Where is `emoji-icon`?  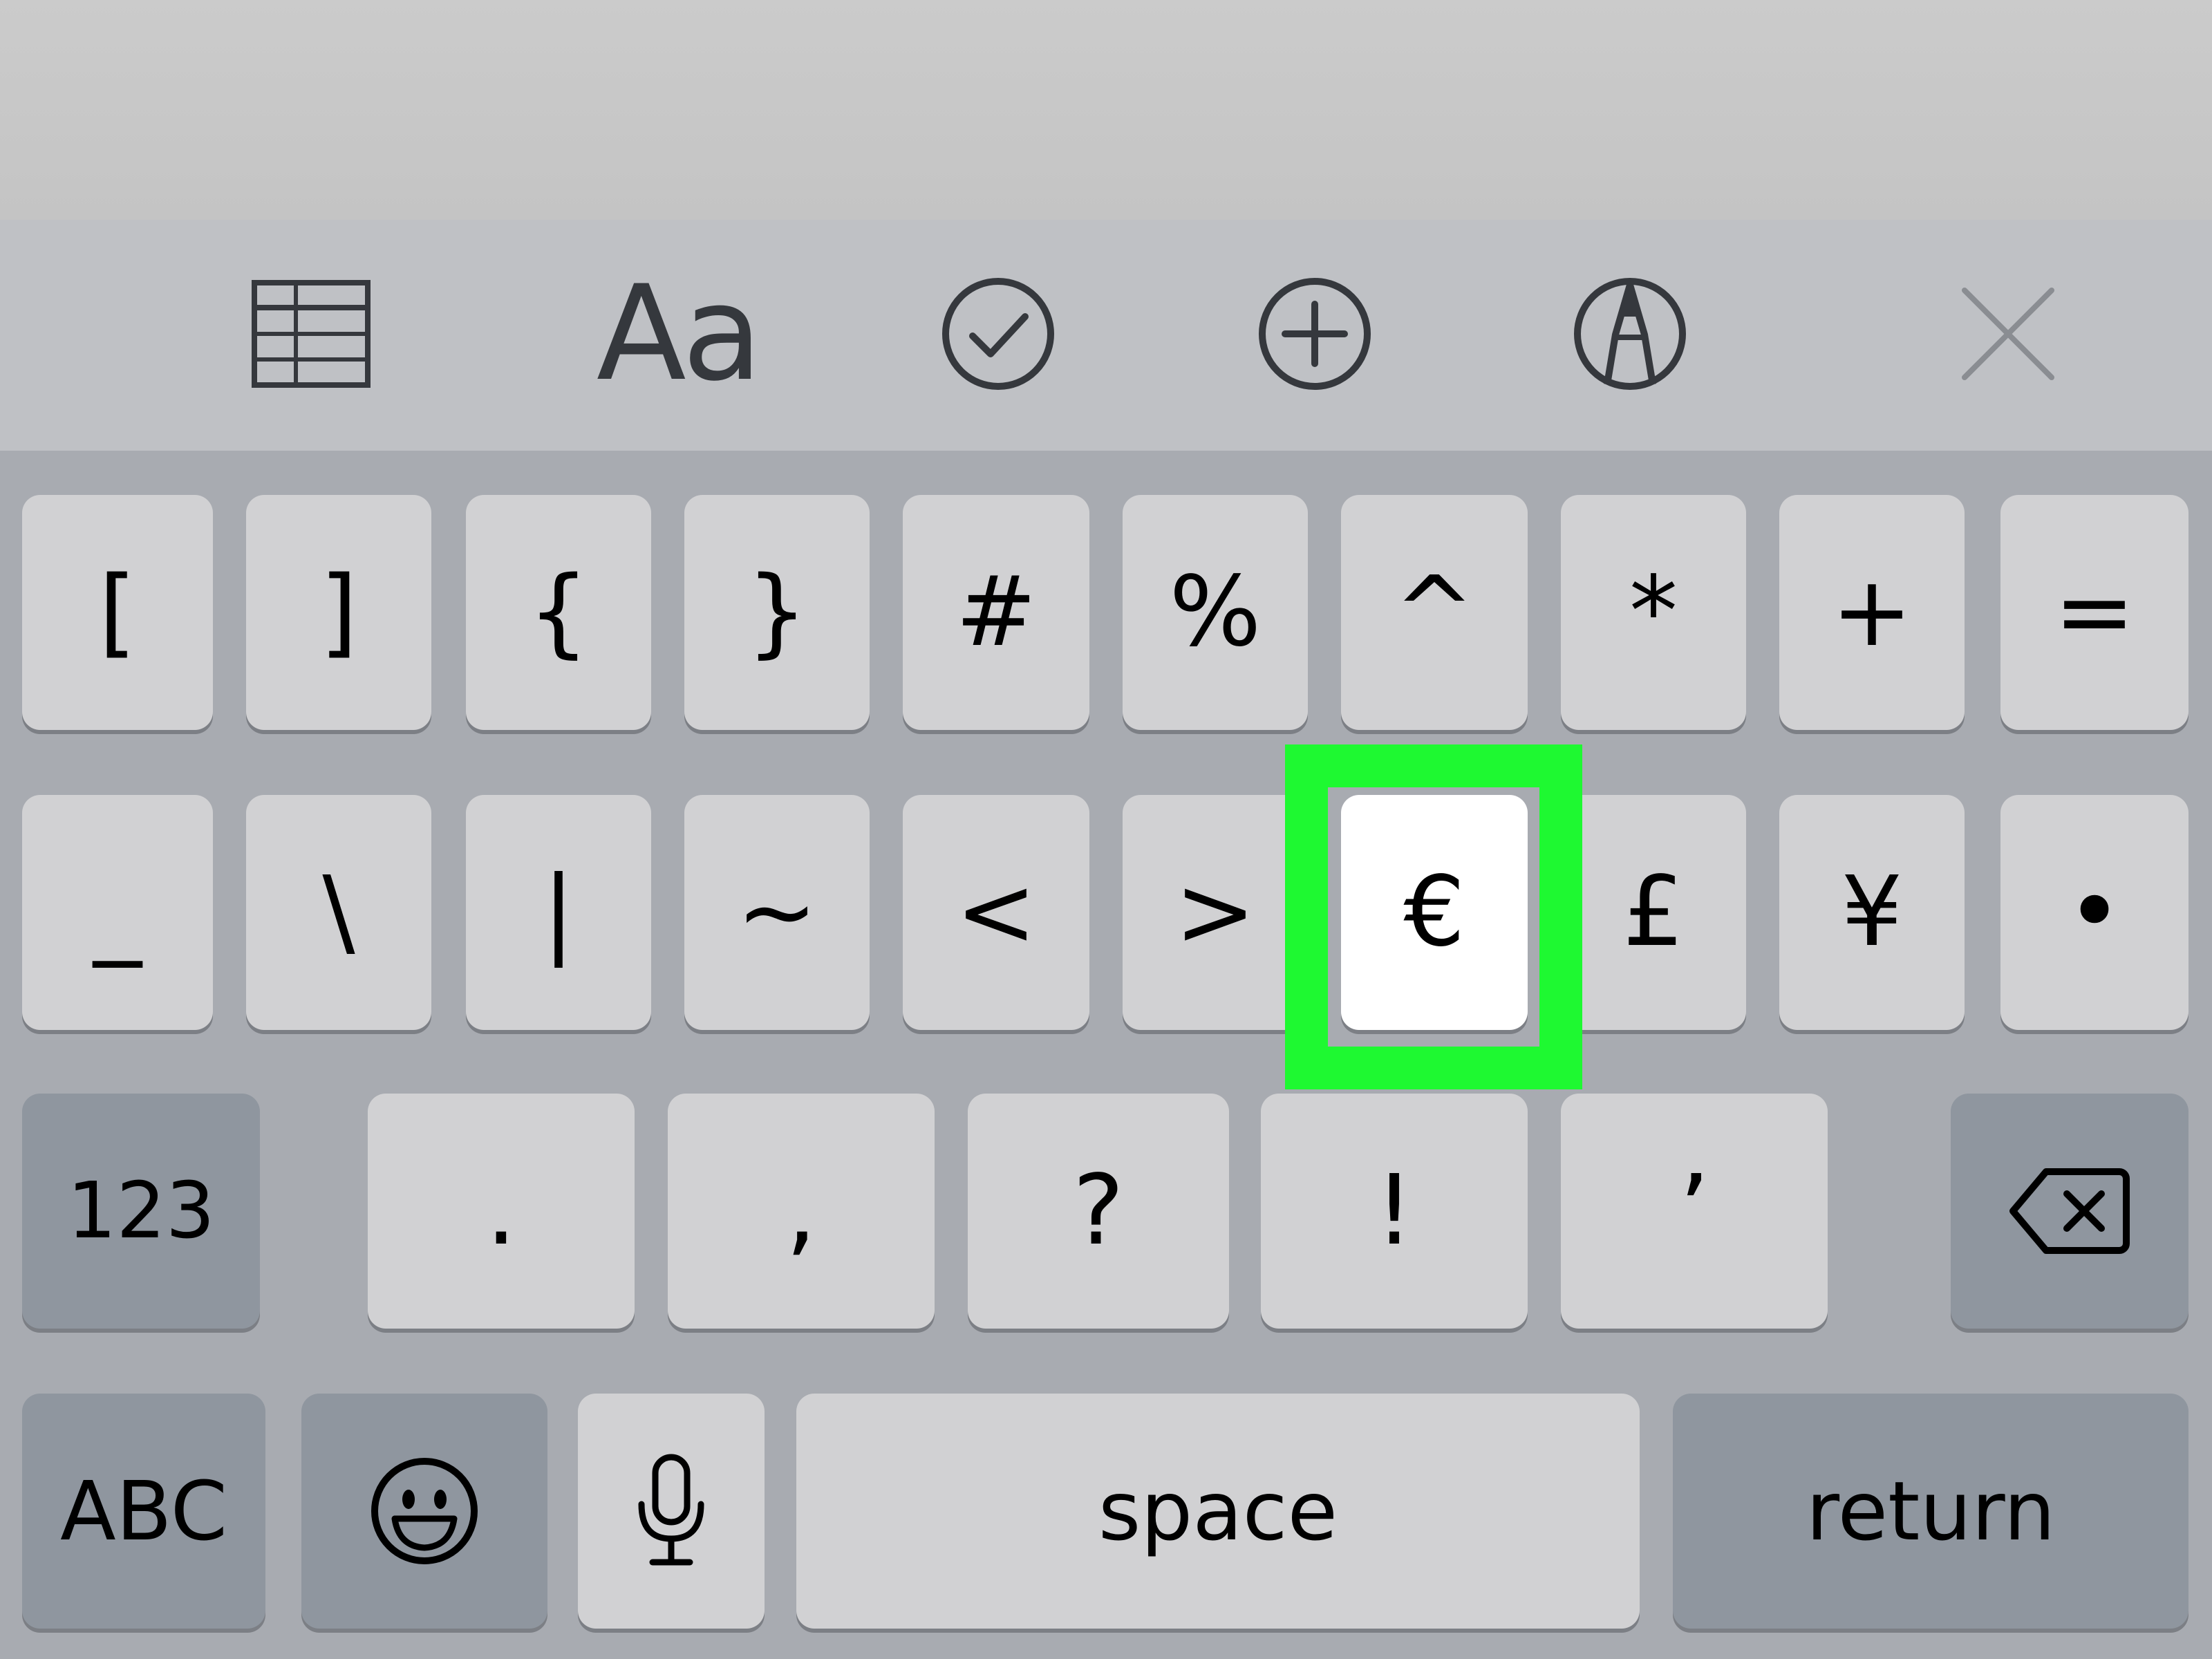
emoji-icon is located at coordinates (425, 1511).